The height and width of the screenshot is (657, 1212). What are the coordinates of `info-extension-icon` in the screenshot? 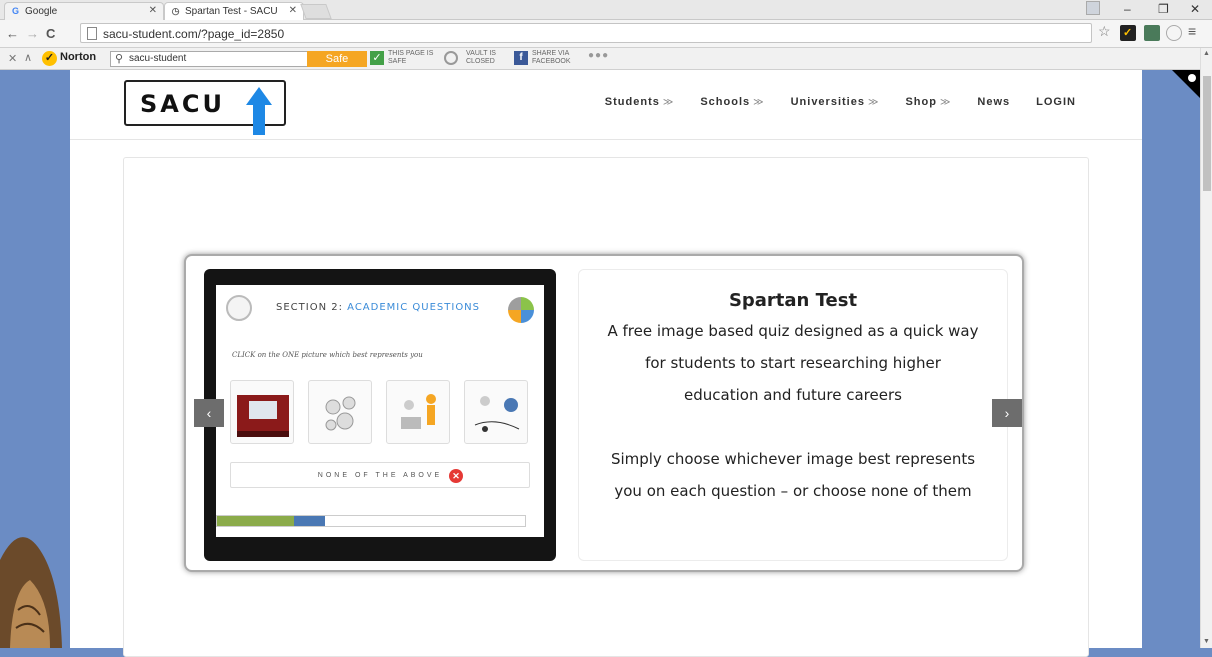 It's located at (1174, 33).